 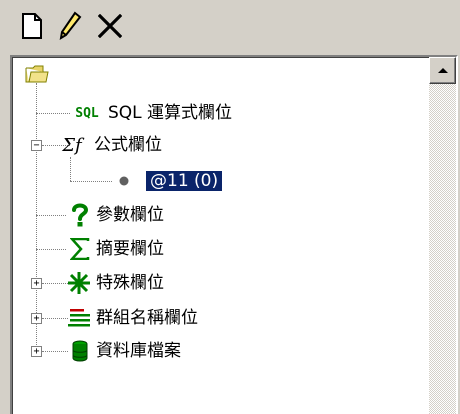 What do you see at coordinates (124, 181) in the screenshot?
I see `bullet-icon` at bounding box center [124, 181].